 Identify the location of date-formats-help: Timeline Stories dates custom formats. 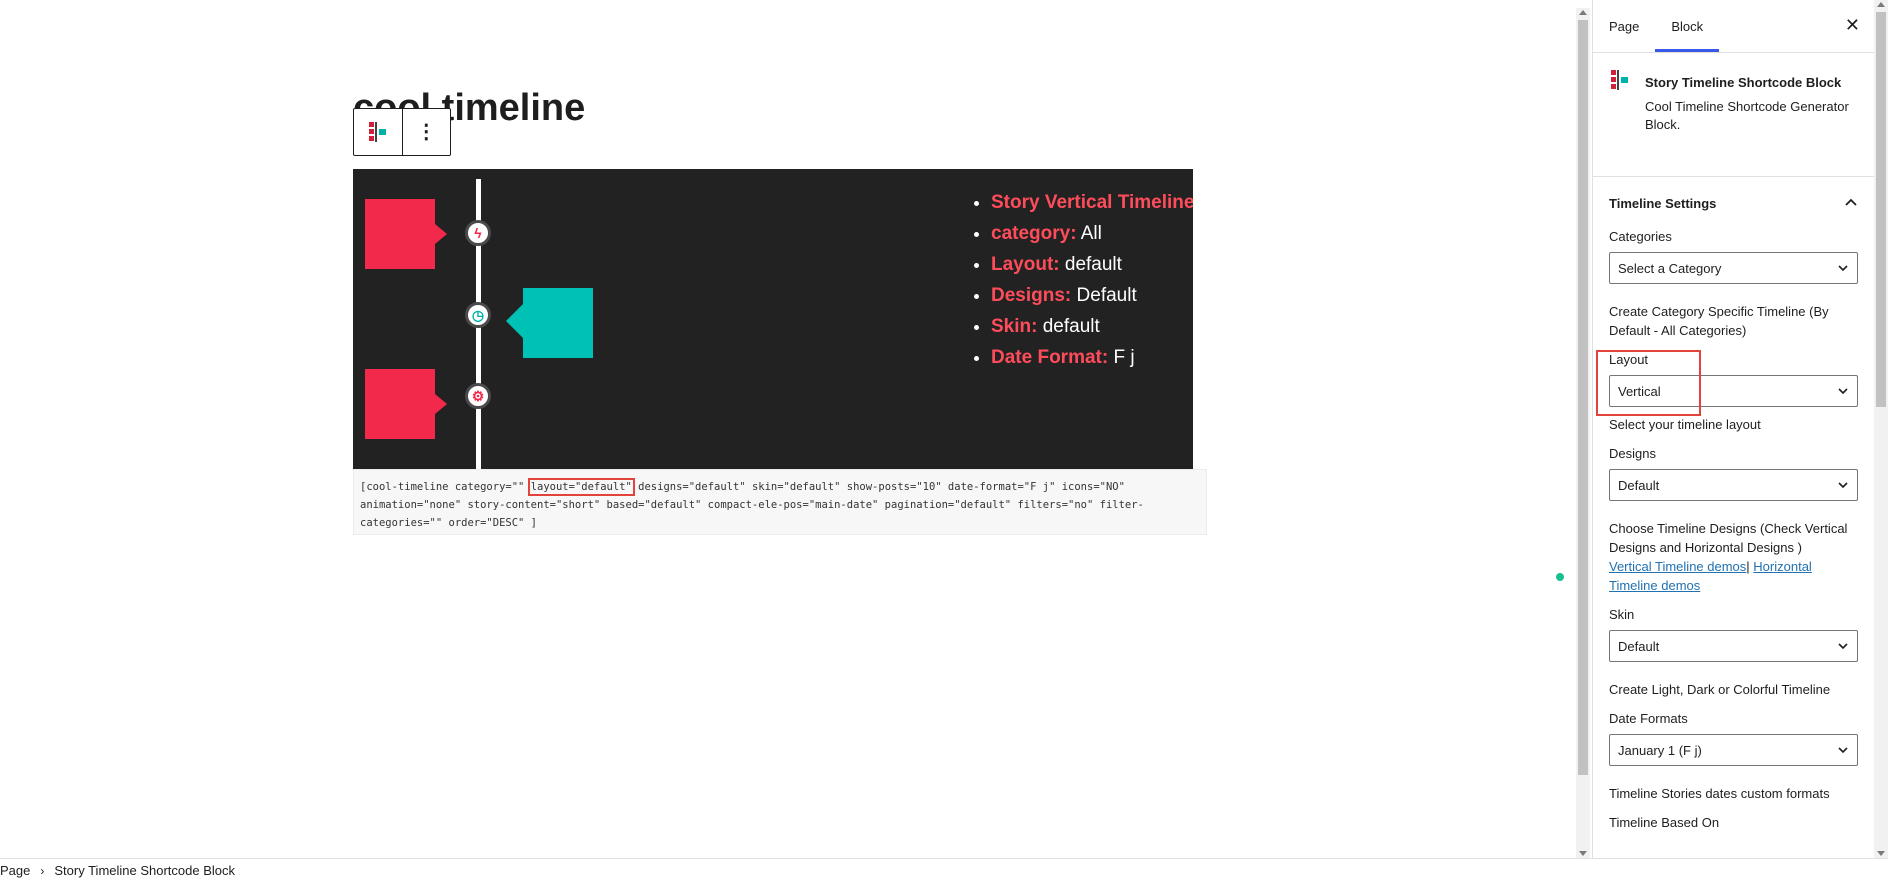
(1719, 793).